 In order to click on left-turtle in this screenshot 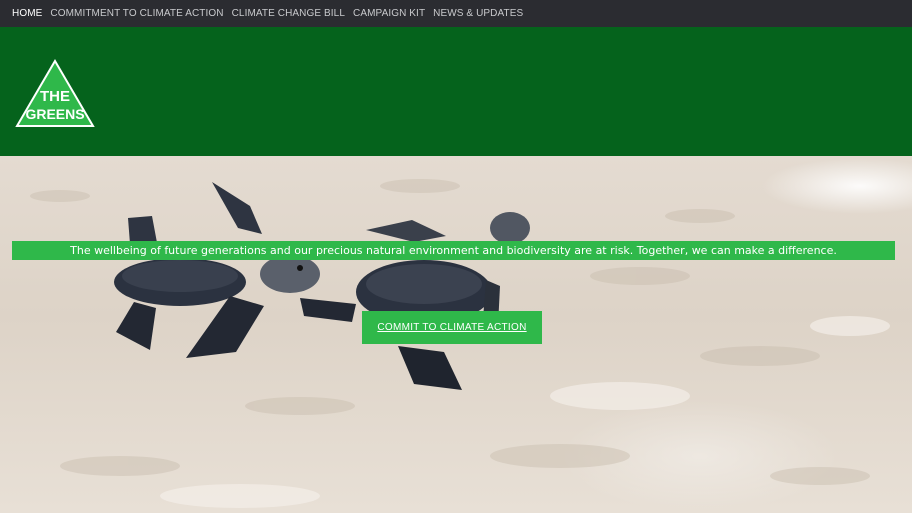, I will do `click(217, 270)`.